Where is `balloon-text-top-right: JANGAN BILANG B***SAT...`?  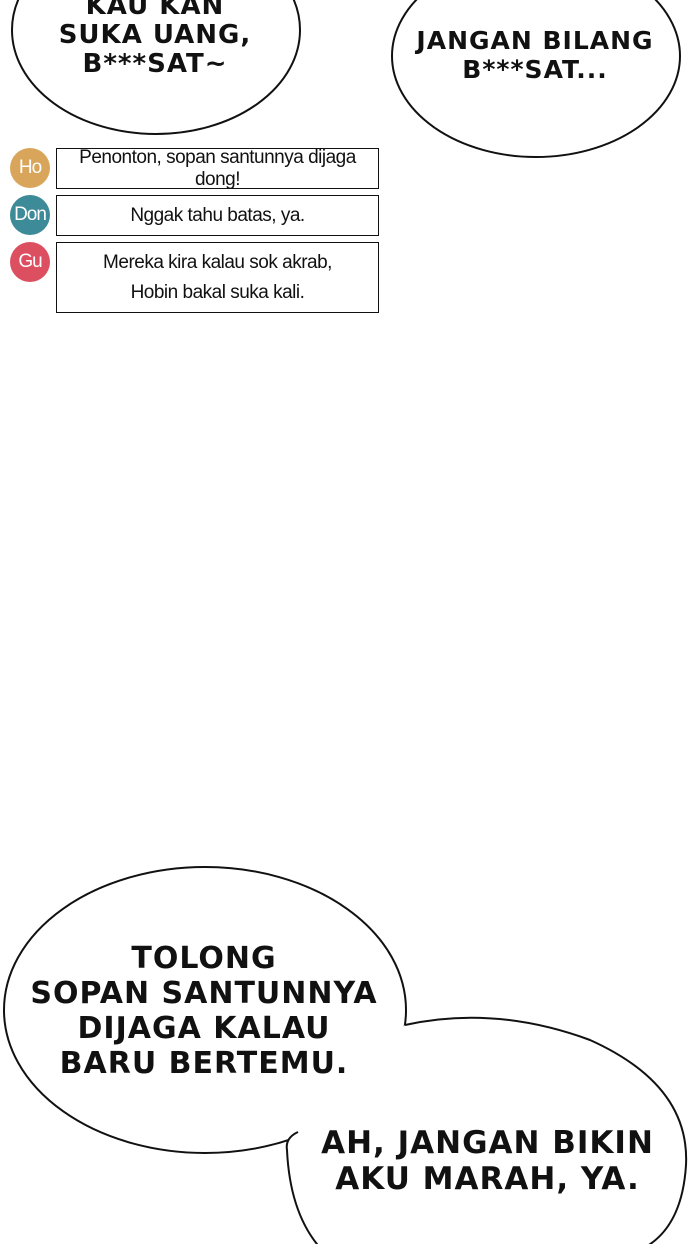 balloon-text-top-right: JANGAN BILANG B***SAT... is located at coordinates (535, 55).